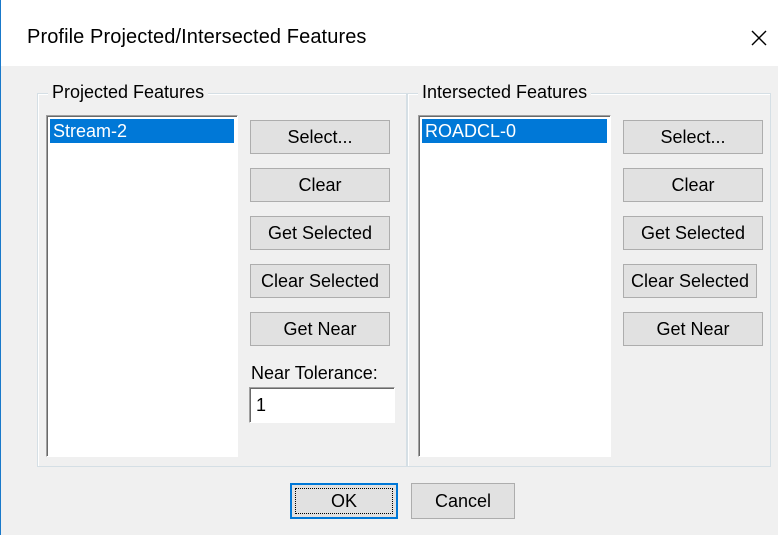  What do you see at coordinates (320, 185) in the screenshot?
I see `projected-clear-button: Clear` at bounding box center [320, 185].